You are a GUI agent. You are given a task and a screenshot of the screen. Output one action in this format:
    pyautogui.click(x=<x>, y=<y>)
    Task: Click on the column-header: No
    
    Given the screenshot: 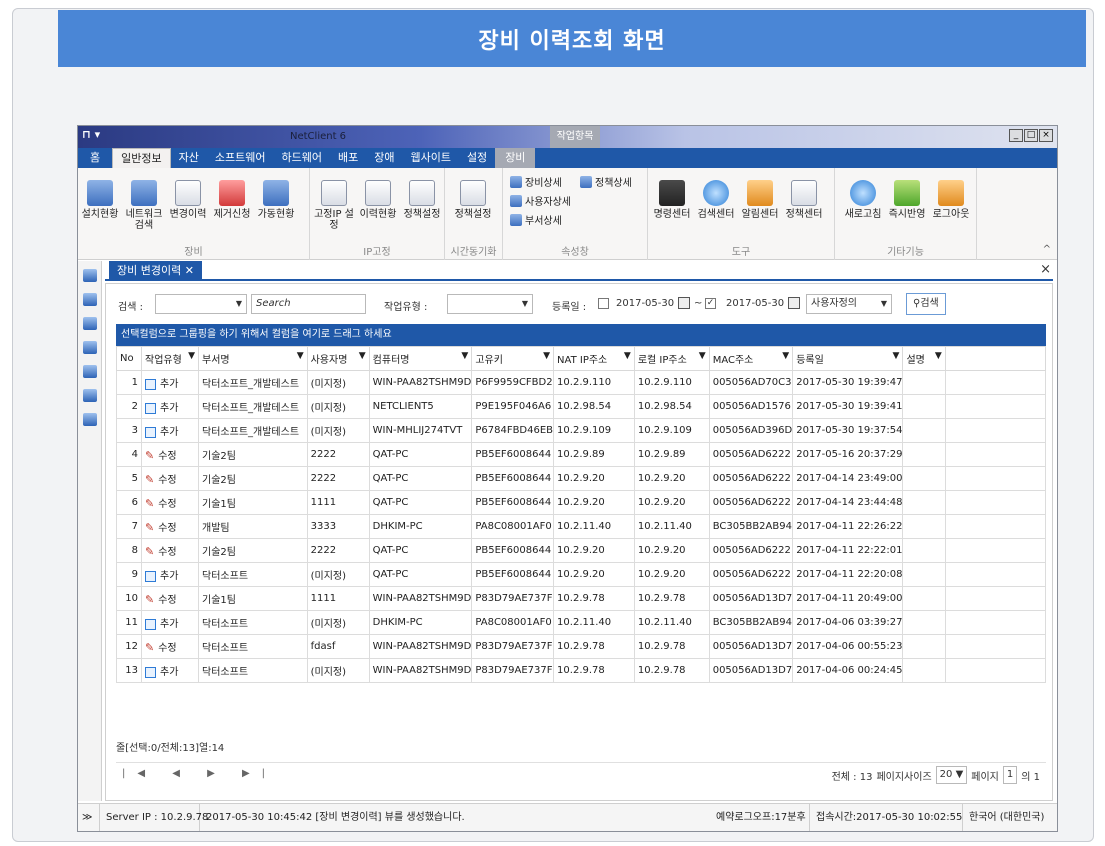 What is the action you would take?
    pyautogui.click(x=129, y=358)
    